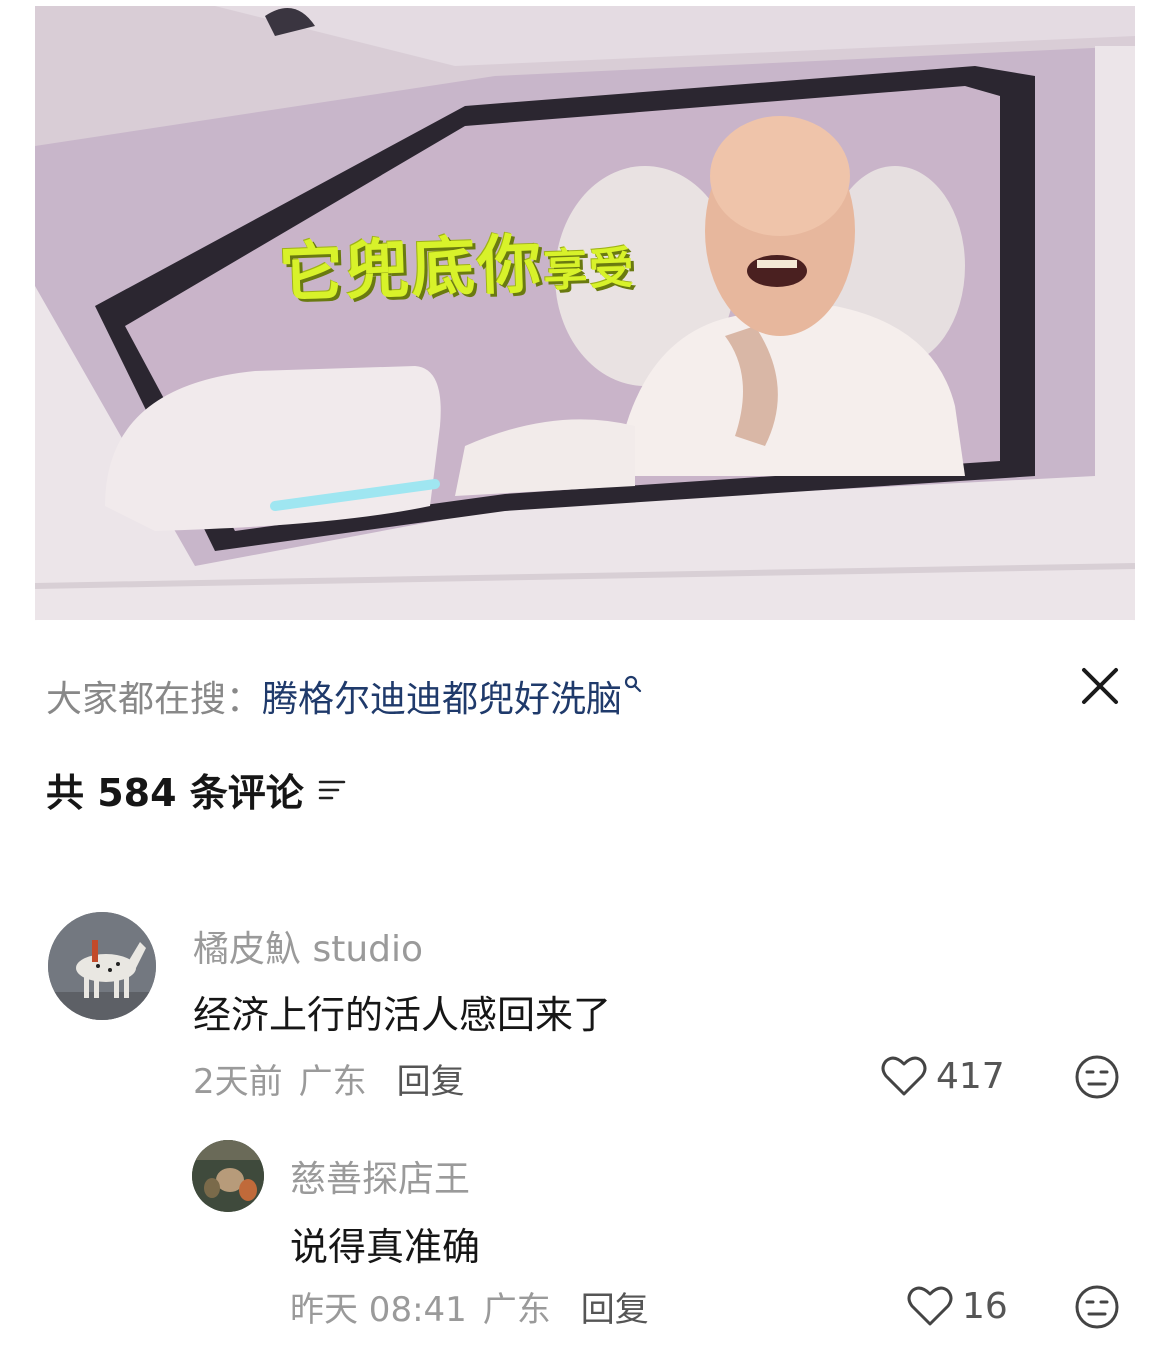 The width and height of the screenshot is (1170, 1353). I want to click on comment-location: 广东, so click(332, 1082).